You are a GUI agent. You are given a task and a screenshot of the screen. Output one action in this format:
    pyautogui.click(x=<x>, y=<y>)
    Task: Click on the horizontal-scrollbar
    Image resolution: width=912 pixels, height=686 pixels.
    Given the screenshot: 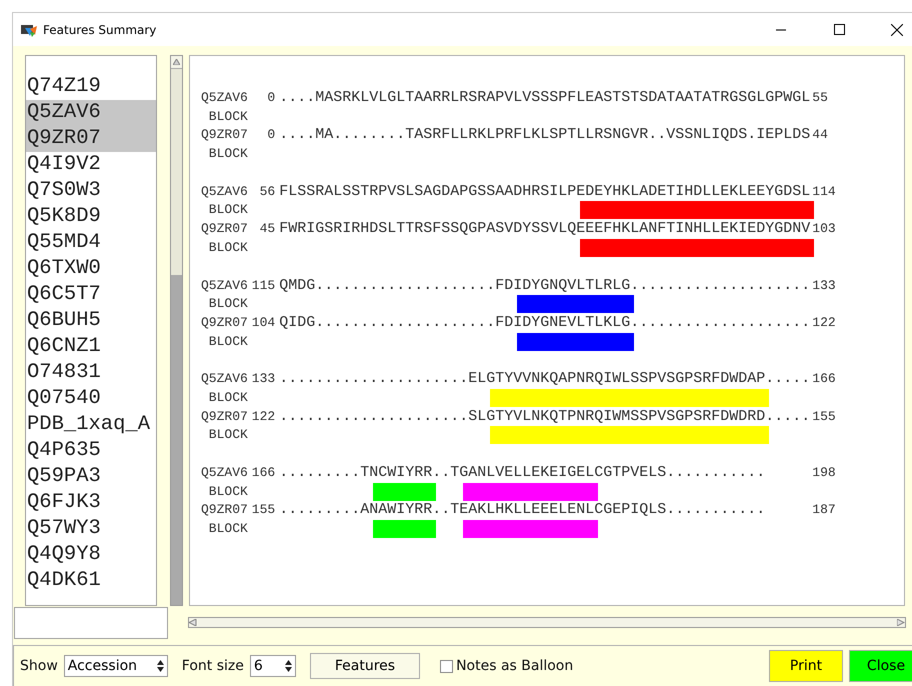 What is the action you would take?
    pyautogui.click(x=547, y=622)
    